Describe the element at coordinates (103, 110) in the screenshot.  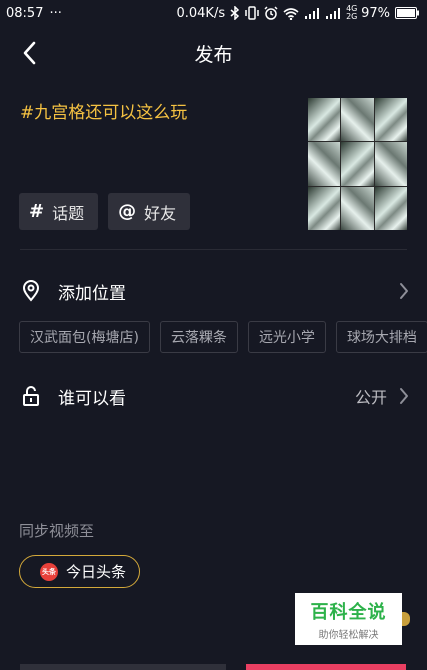
I see `caption-input: #九宫格还可以这么玩` at that location.